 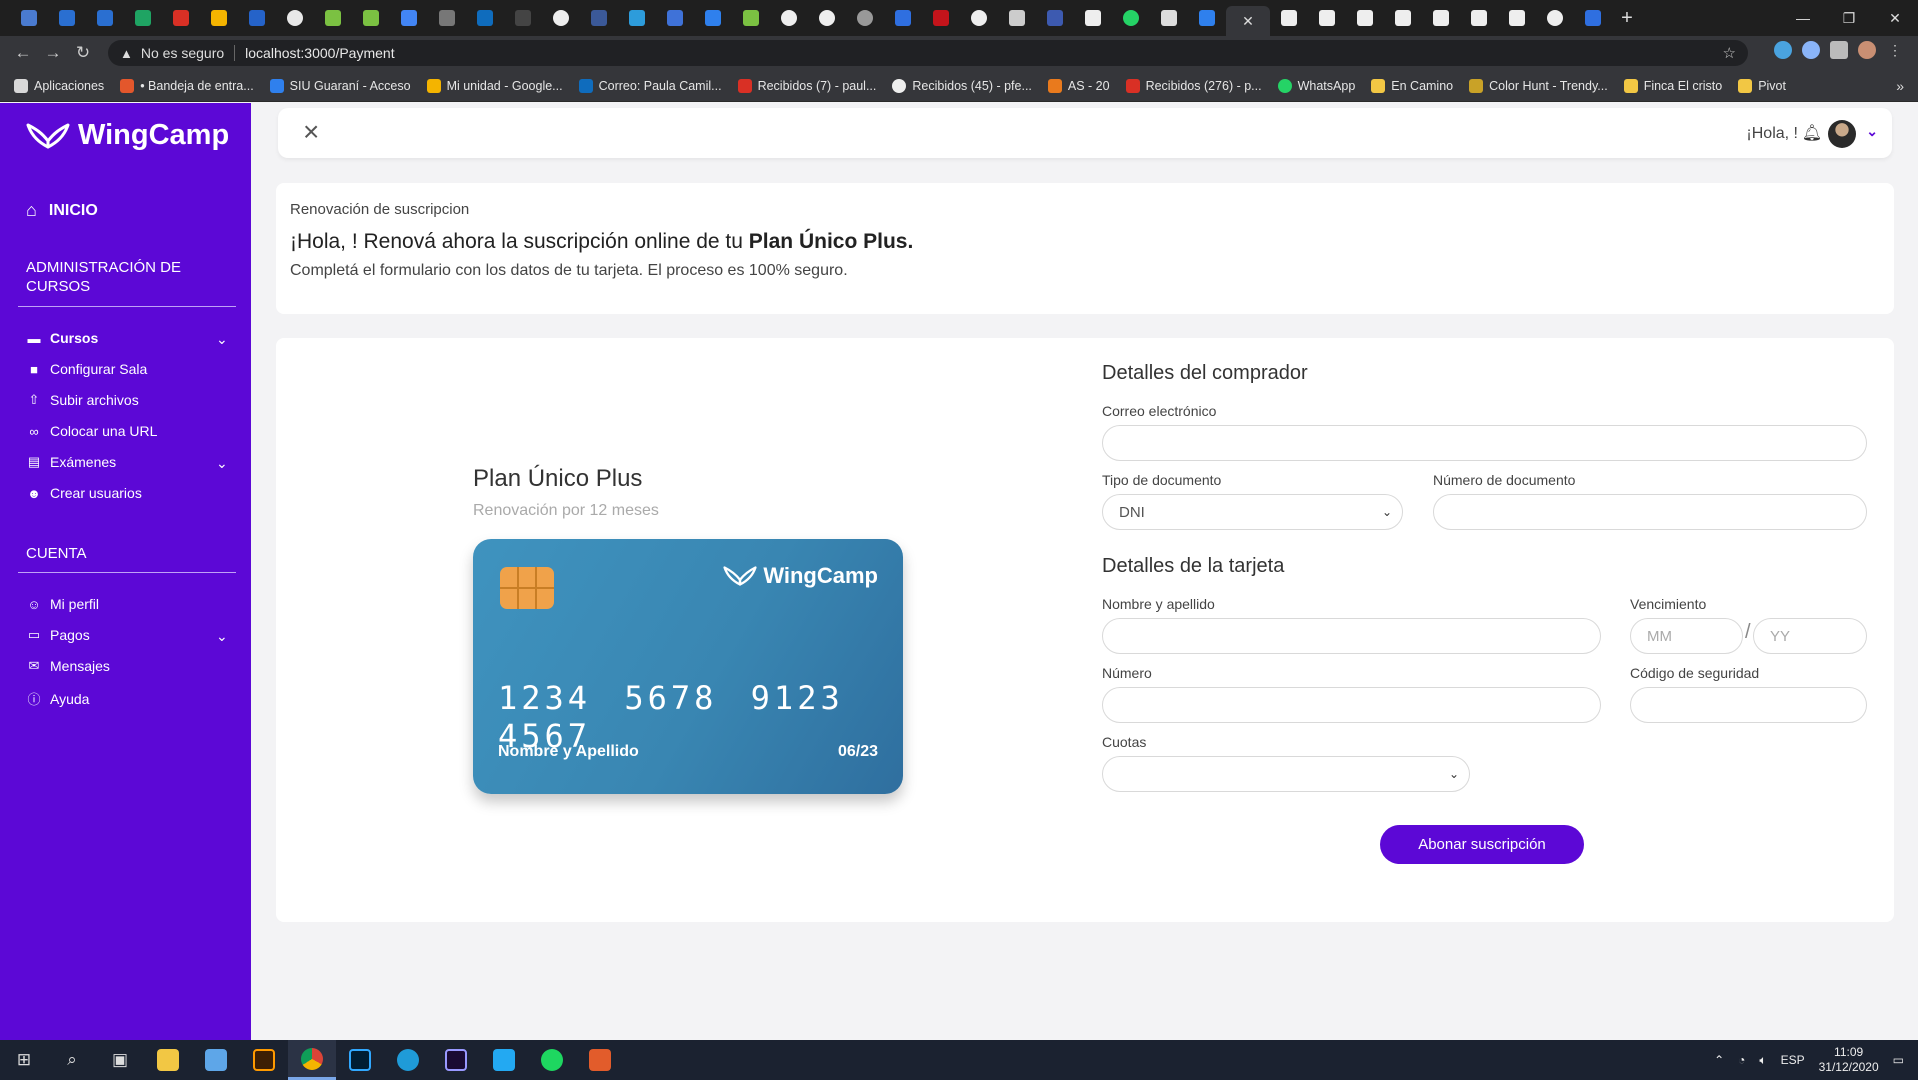 I want to click on photoshop-icon, so click(x=360, y=1060).